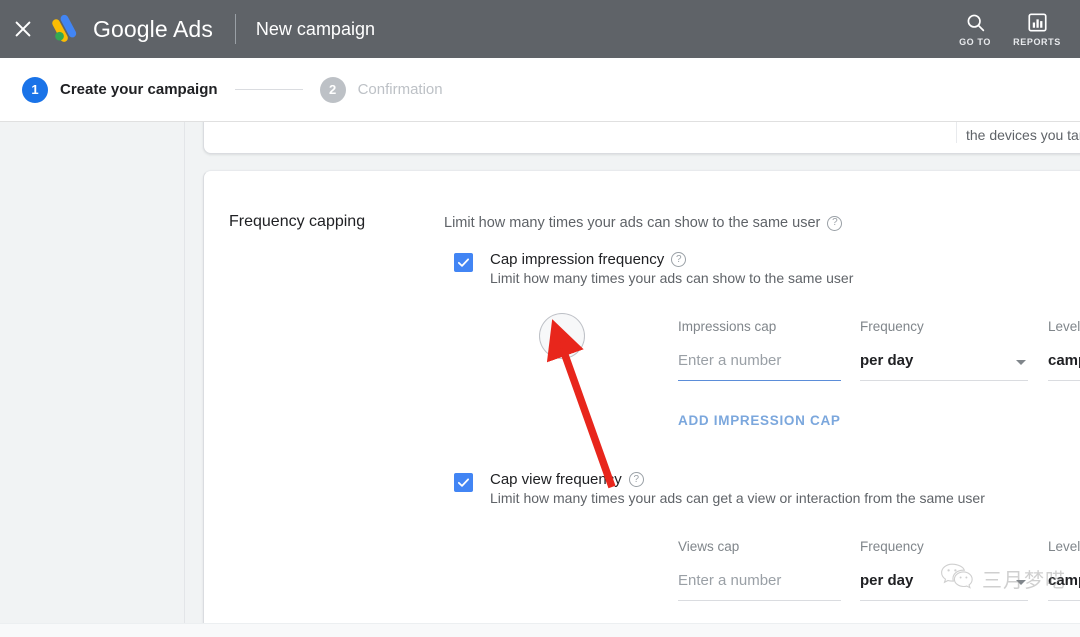  Describe the element at coordinates (892, 546) in the screenshot. I see `view-frequency-label: Frequency` at that location.